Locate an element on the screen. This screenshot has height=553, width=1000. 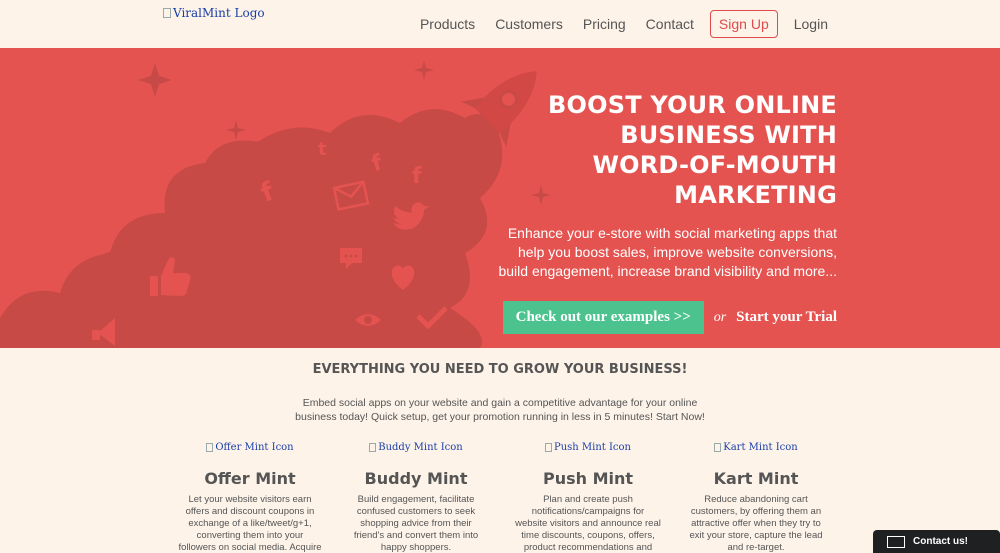
card-line: Build engagement, facilitate is located at coordinates (416, 499).